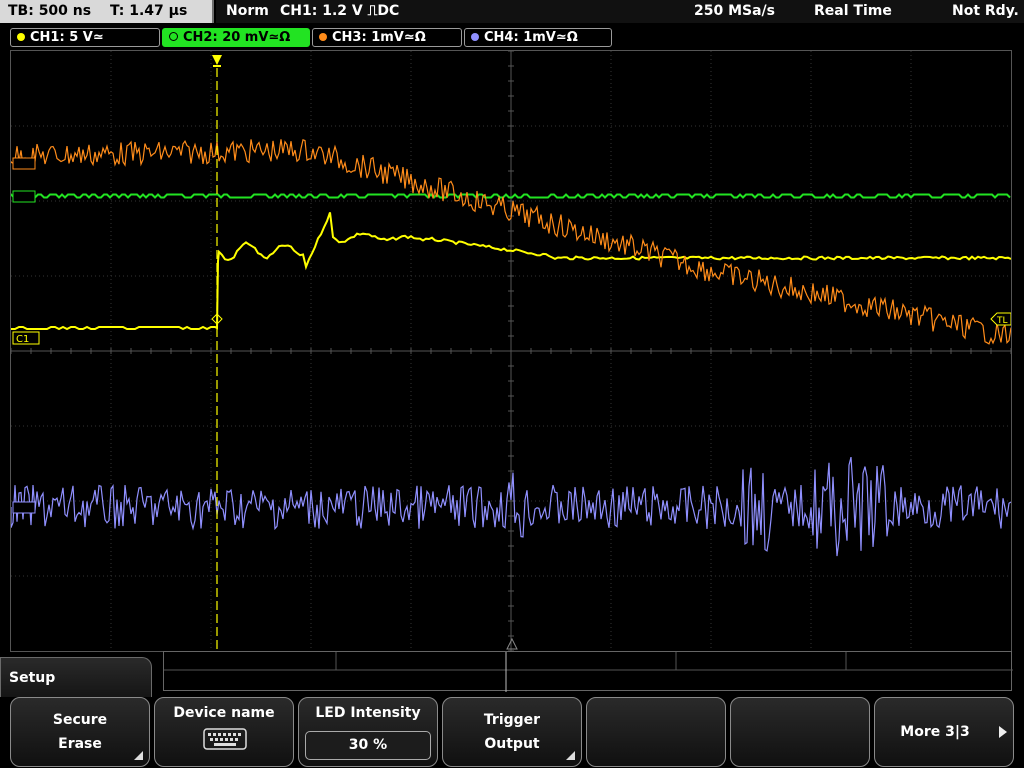 This screenshot has height=768, width=1024. Describe the element at coordinates (368, 713) in the screenshot. I see `led-intensity-label: LED Intensity` at that location.